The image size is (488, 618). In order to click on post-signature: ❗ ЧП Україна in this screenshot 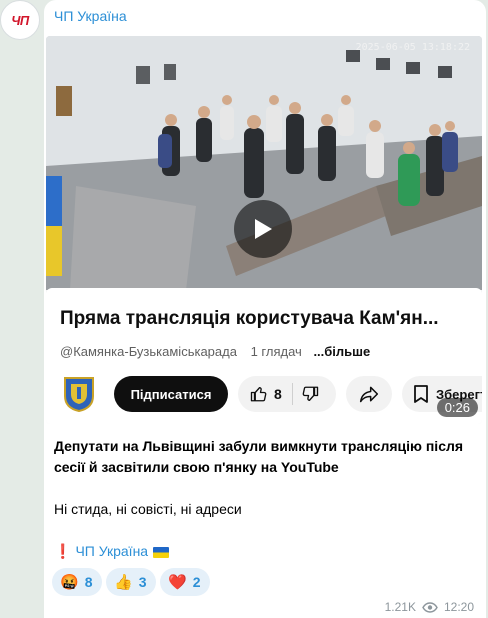, I will do `click(112, 551)`.